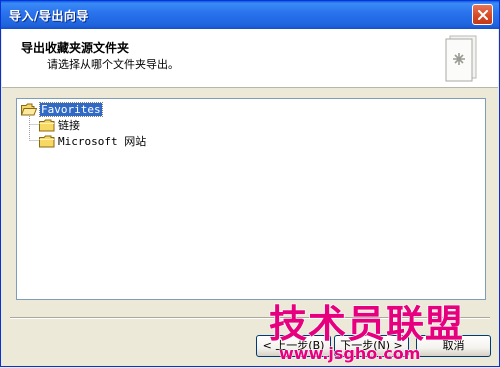 The width and height of the screenshot is (500, 368). What do you see at coordinates (461, 58) in the screenshot?
I see `favorites-book-icon` at bounding box center [461, 58].